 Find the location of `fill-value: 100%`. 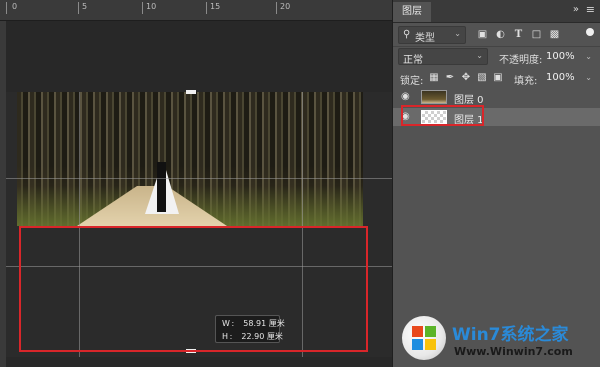

fill-value: 100% is located at coordinates (560, 77).